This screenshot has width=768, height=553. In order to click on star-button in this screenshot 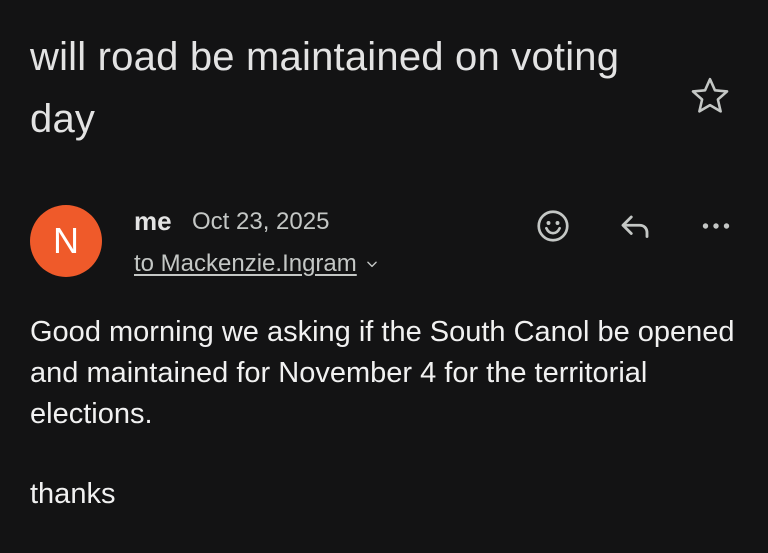, I will do `click(710, 96)`.